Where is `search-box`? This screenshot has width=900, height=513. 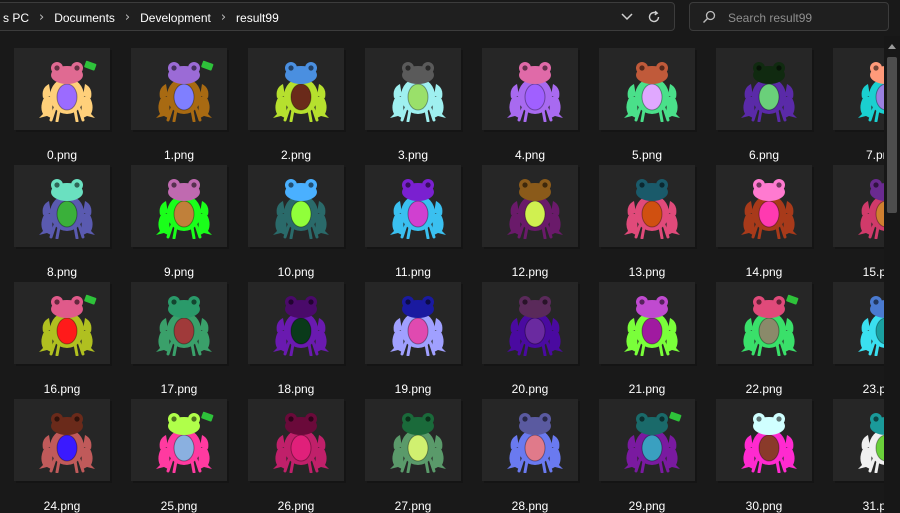
search-box is located at coordinates (789, 16).